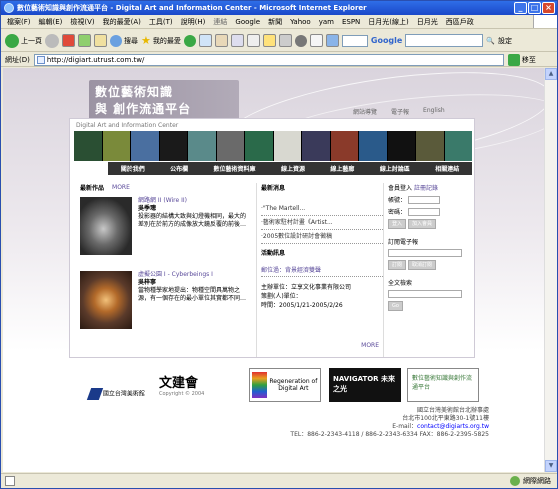 The height and width of the screenshot is (489, 558). I want to click on banner-image-strip, so click(273, 146).